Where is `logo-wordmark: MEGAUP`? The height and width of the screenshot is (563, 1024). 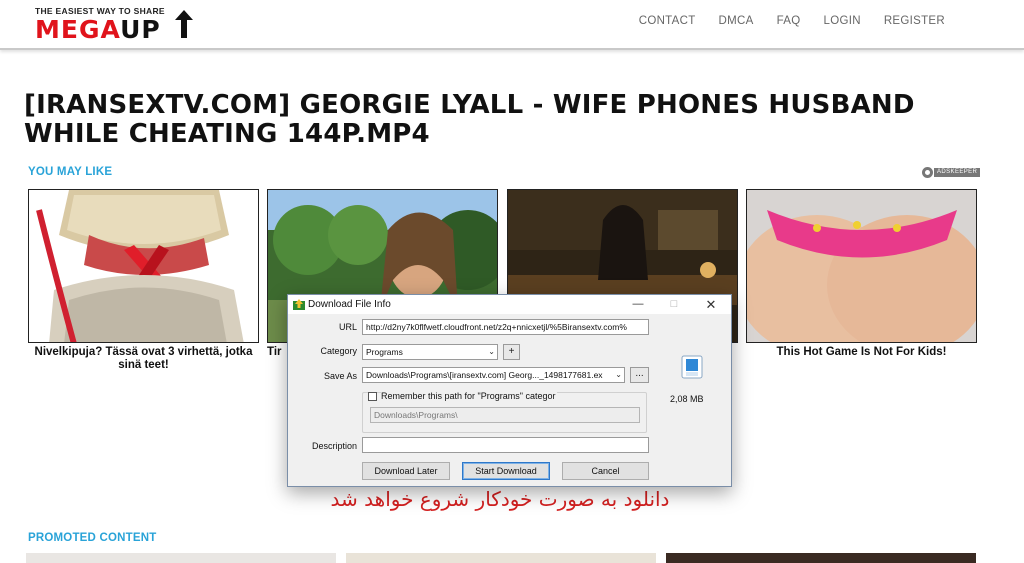
logo-wordmark: MEGAUP is located at coordinates (98, 29).